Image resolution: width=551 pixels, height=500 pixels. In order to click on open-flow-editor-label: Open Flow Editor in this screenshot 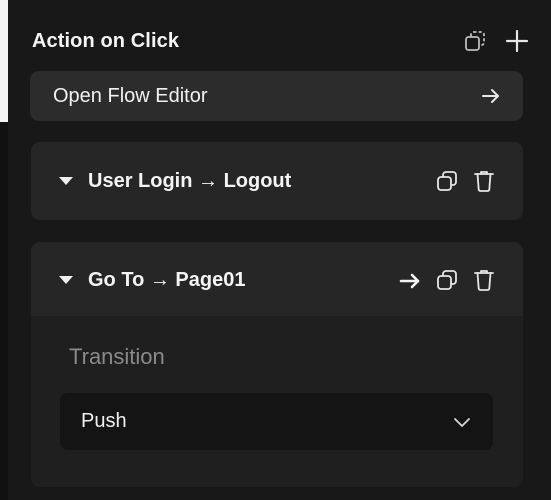, I will do `click(130, 95)`.